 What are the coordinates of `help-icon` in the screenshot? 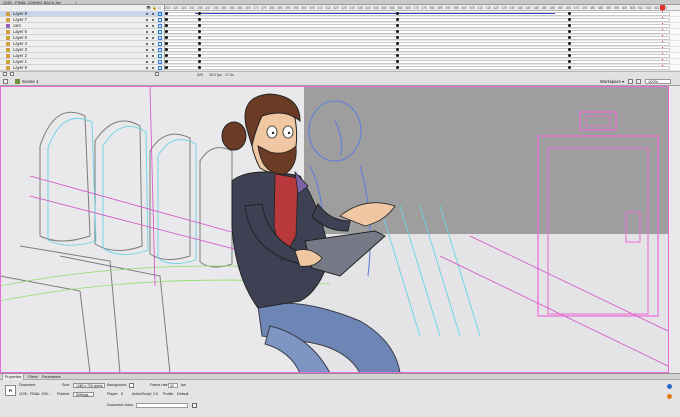 It's located at (669, 386).